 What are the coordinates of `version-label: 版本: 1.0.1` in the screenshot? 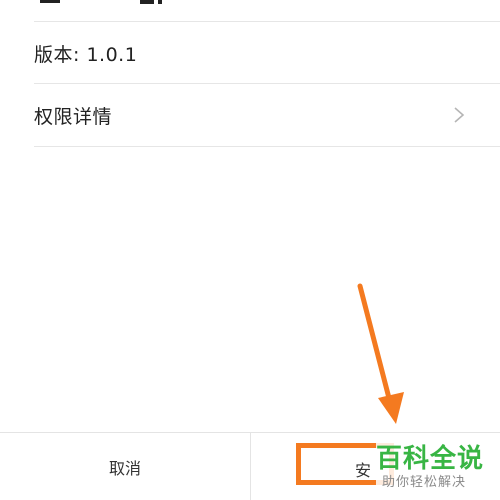 It's located at (86, 54).